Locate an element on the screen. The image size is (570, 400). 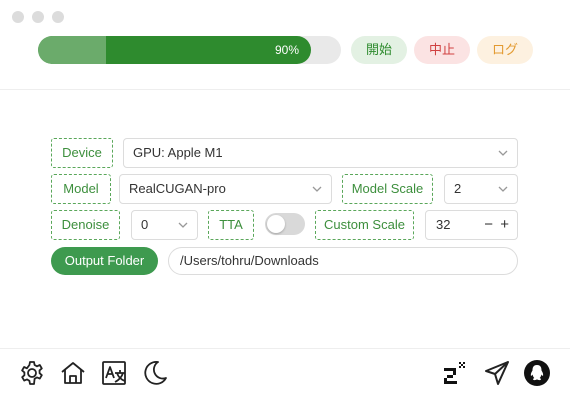
qq-icon is located at coordinates (537, 373).